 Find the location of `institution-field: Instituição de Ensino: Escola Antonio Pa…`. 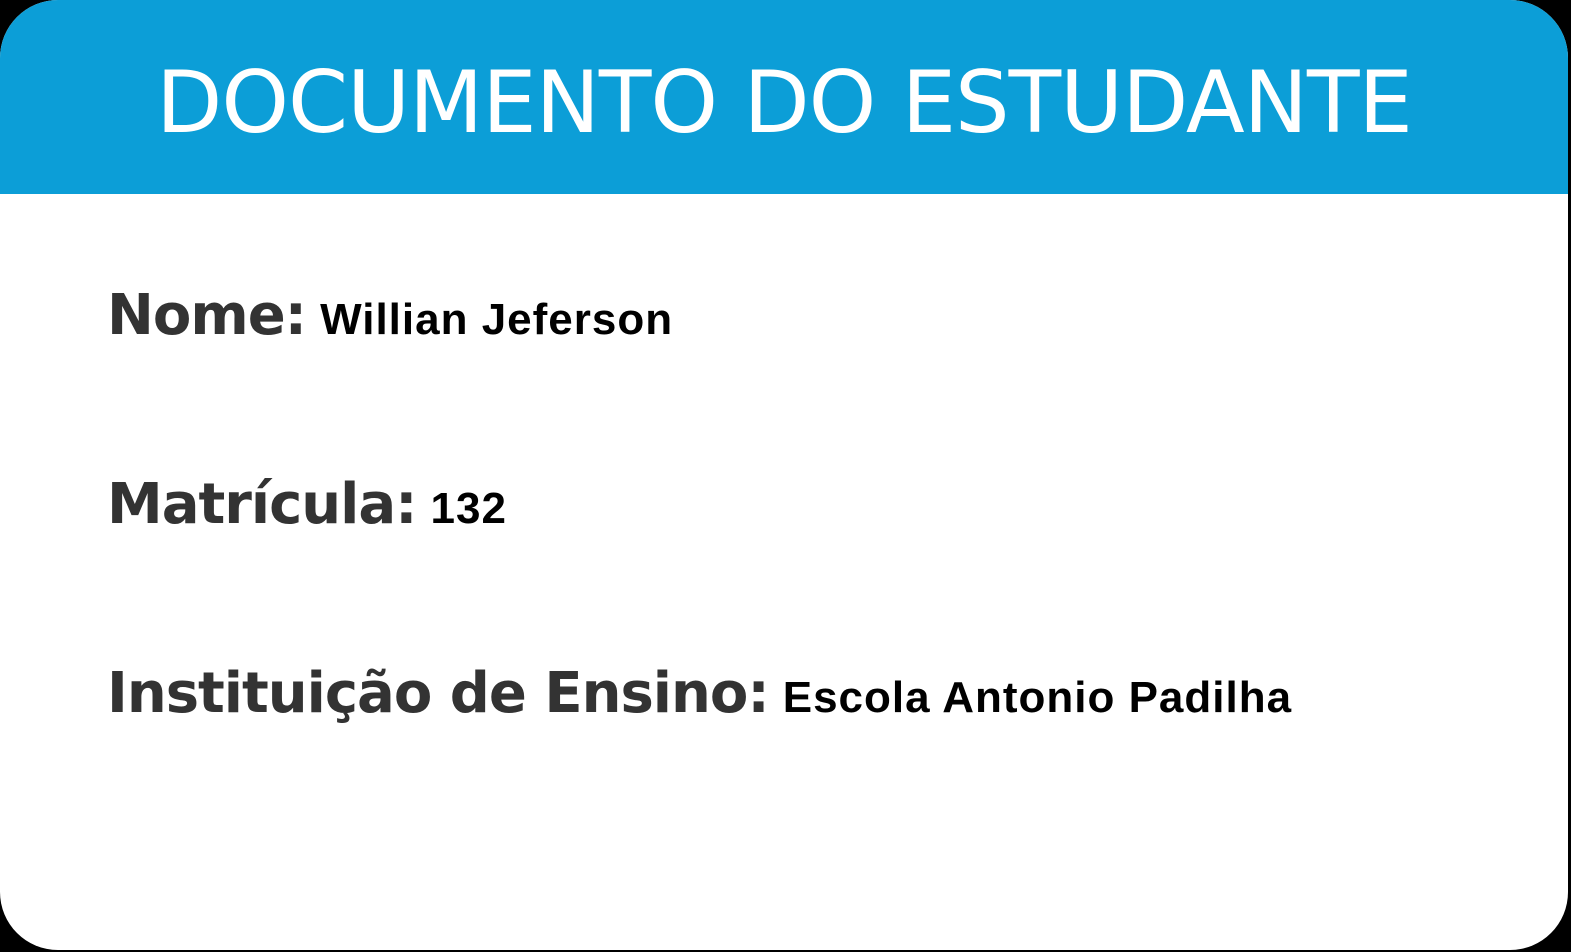

institution-field: Instituição de Ensino: Escola Antonio Pa… is located at coordinates (699, 694).